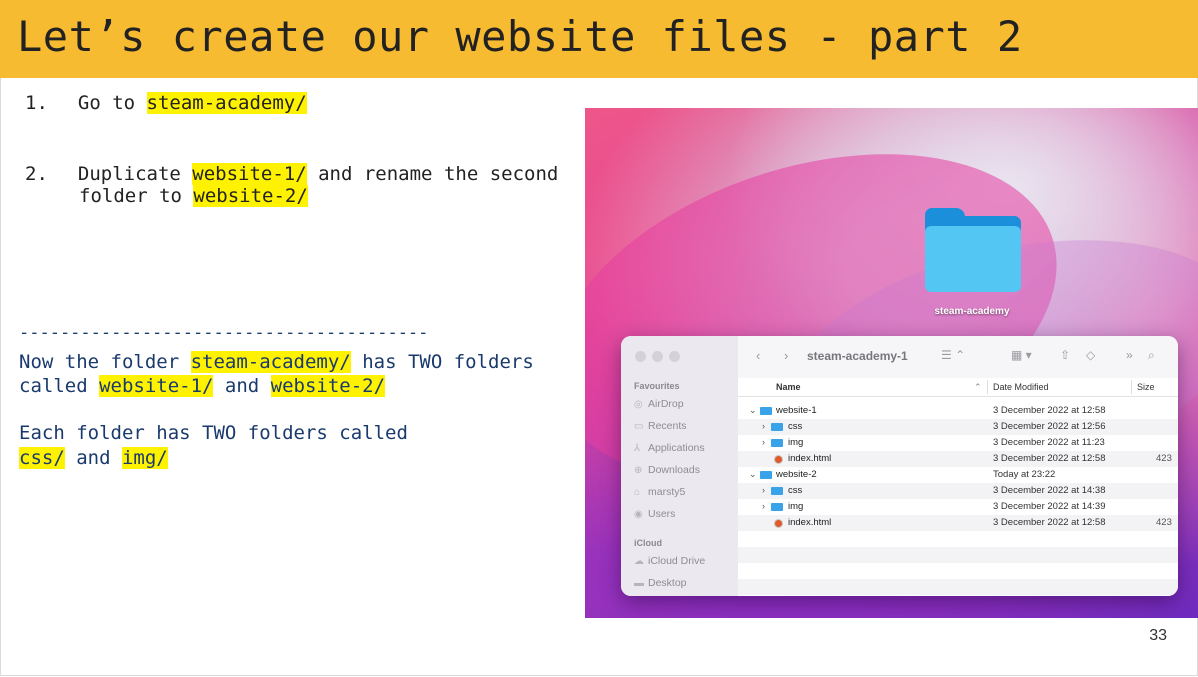 This screenshot has height=677, width=1198. Describe the element at coordinates (166, 103) in the screenshot. I see `step-1: 1. Go to steam-academy/` at that location.